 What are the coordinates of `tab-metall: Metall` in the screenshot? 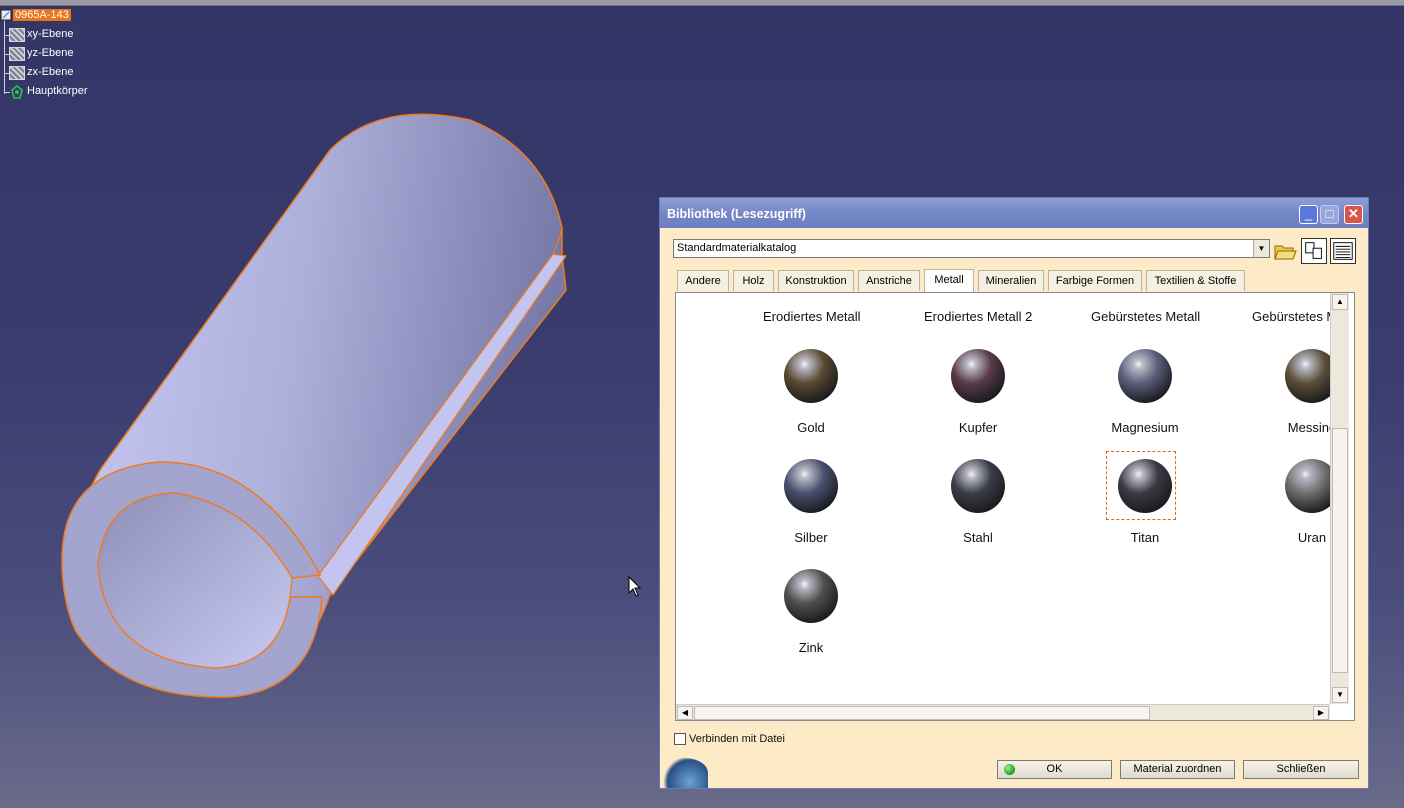 It's located at (949, 280).